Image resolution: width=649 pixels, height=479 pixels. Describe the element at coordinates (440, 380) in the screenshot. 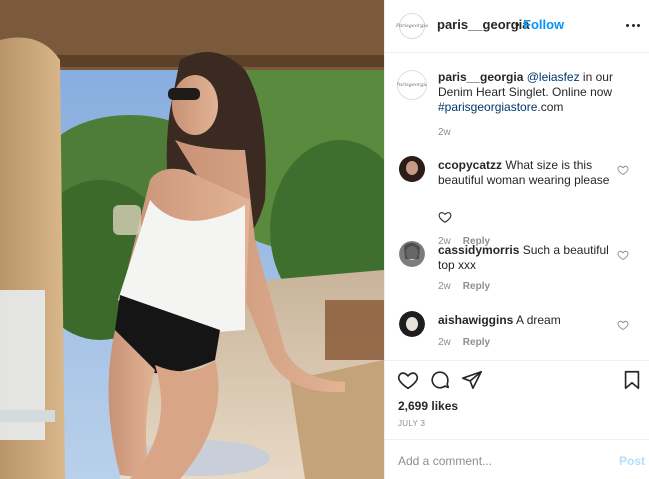

I see `comment-bubble-icon` at that location.